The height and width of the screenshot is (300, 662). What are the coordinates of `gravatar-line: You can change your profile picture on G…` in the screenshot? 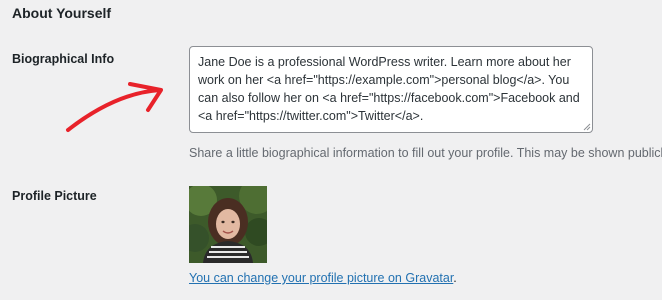 It's located at (323, 278).